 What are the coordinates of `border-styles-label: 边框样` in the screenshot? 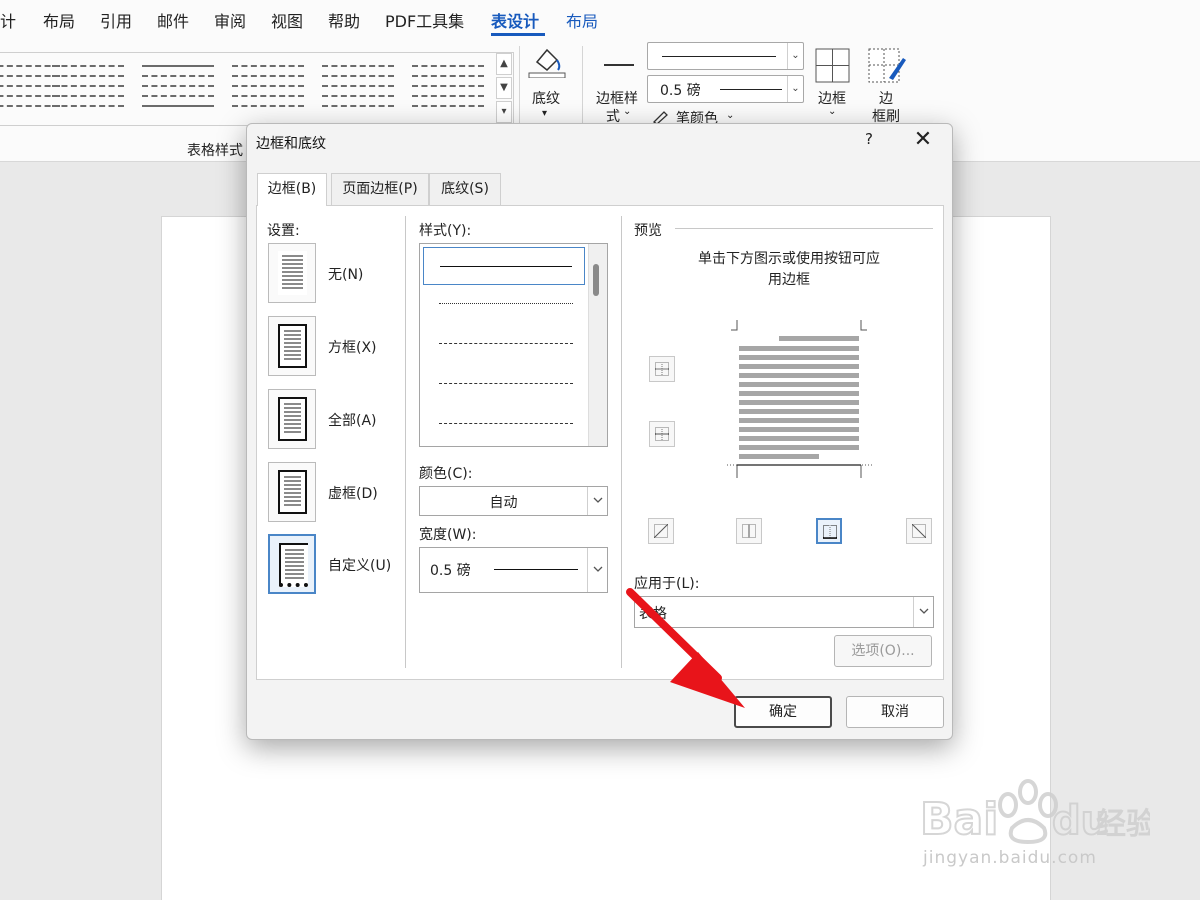 It's located at (617, 98).